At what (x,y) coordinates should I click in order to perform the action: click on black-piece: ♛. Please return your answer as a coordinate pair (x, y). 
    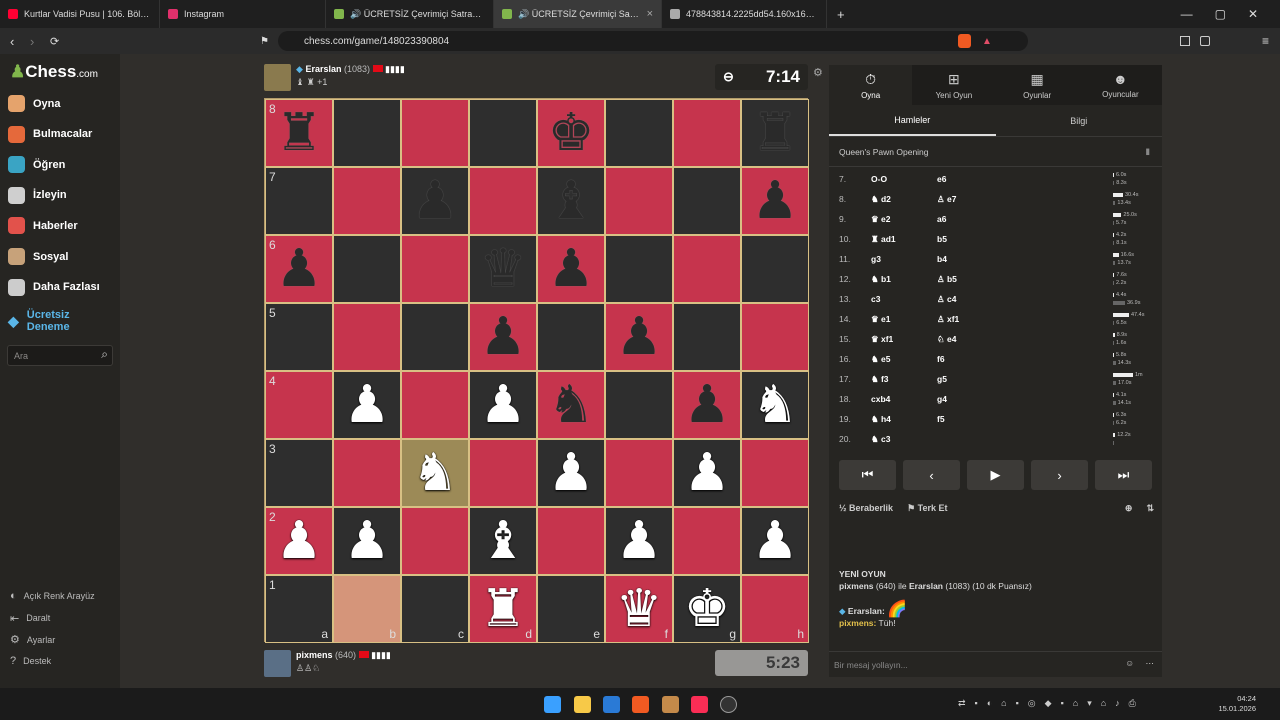
    Looking at the image, I should click on (503, 269).